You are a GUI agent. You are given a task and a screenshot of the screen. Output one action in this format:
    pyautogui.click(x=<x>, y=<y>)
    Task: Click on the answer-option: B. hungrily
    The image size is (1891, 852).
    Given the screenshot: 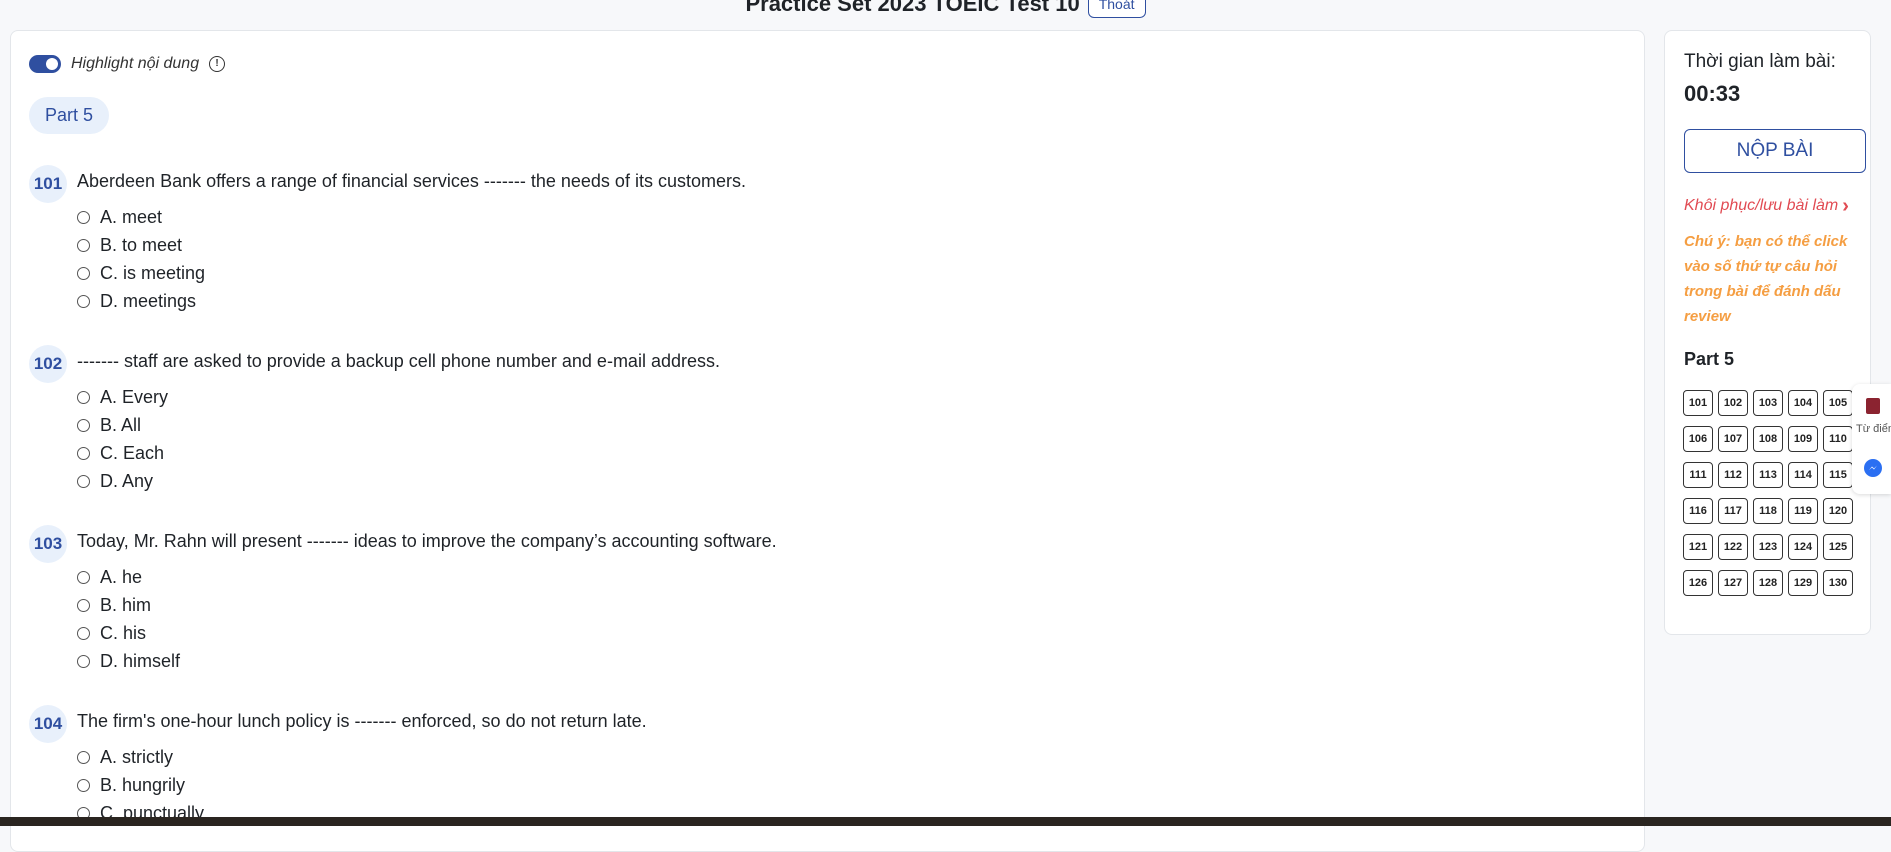 What is the action you would take?
    pyautogui.click(x=850, y=785)
    